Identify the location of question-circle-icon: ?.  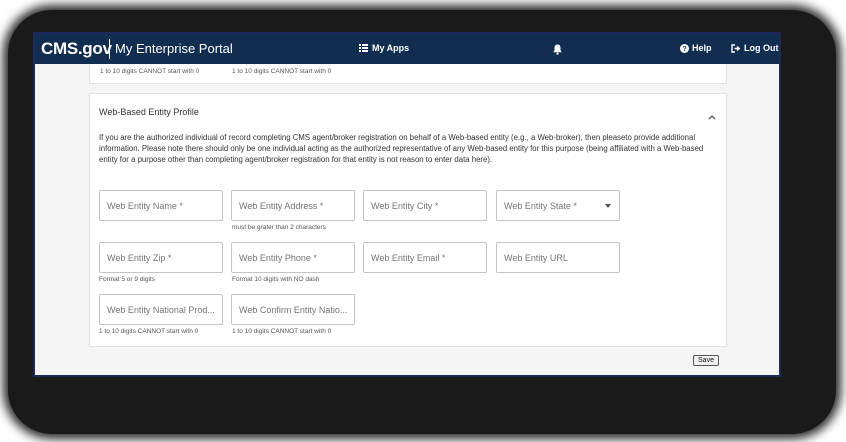
(684, 48).